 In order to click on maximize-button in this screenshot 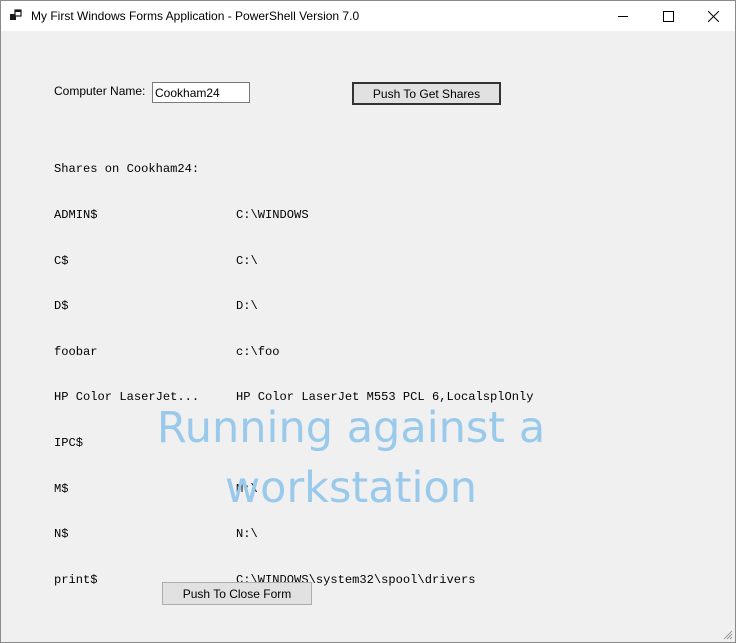, I will do `click(668, 16)`.